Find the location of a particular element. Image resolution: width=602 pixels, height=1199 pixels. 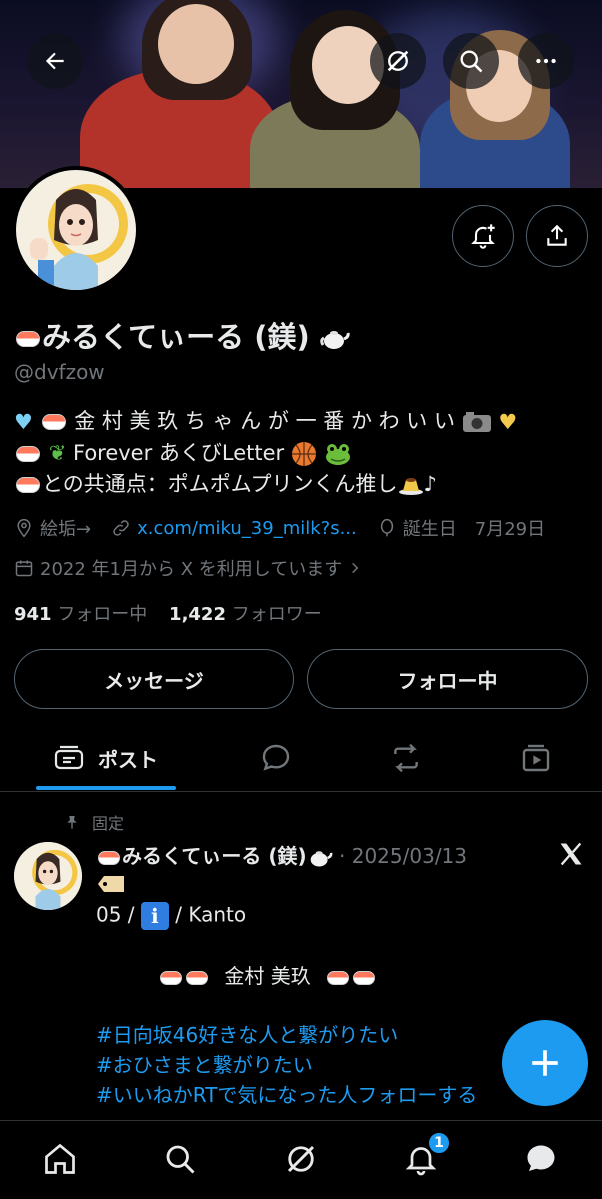

following-link: 941 フォロー中 is located at coordinates (80, 614).